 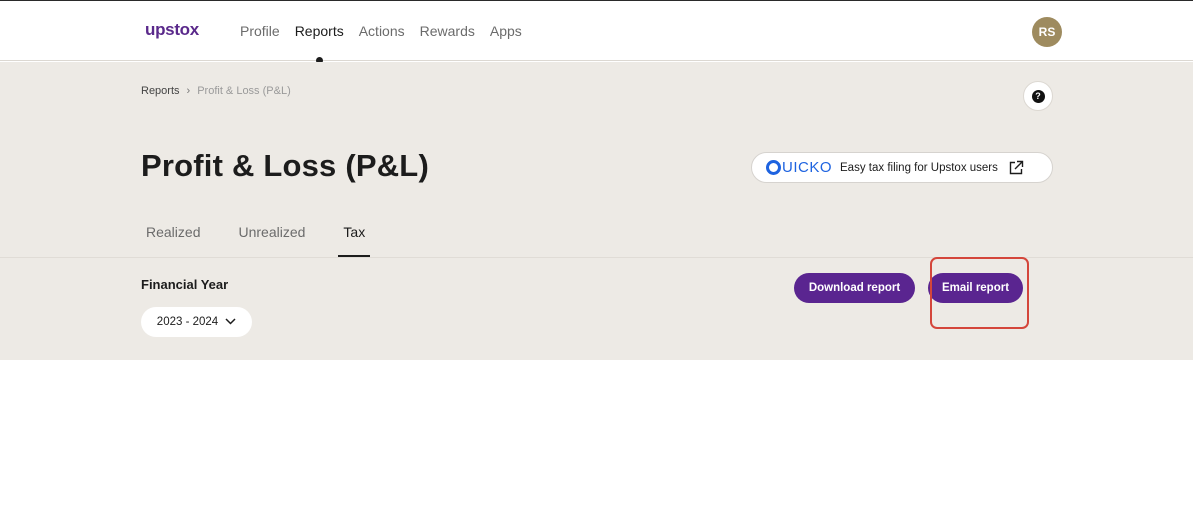 I want to click on nav-item-rewards: Rewards, so click(x=447, y=31).